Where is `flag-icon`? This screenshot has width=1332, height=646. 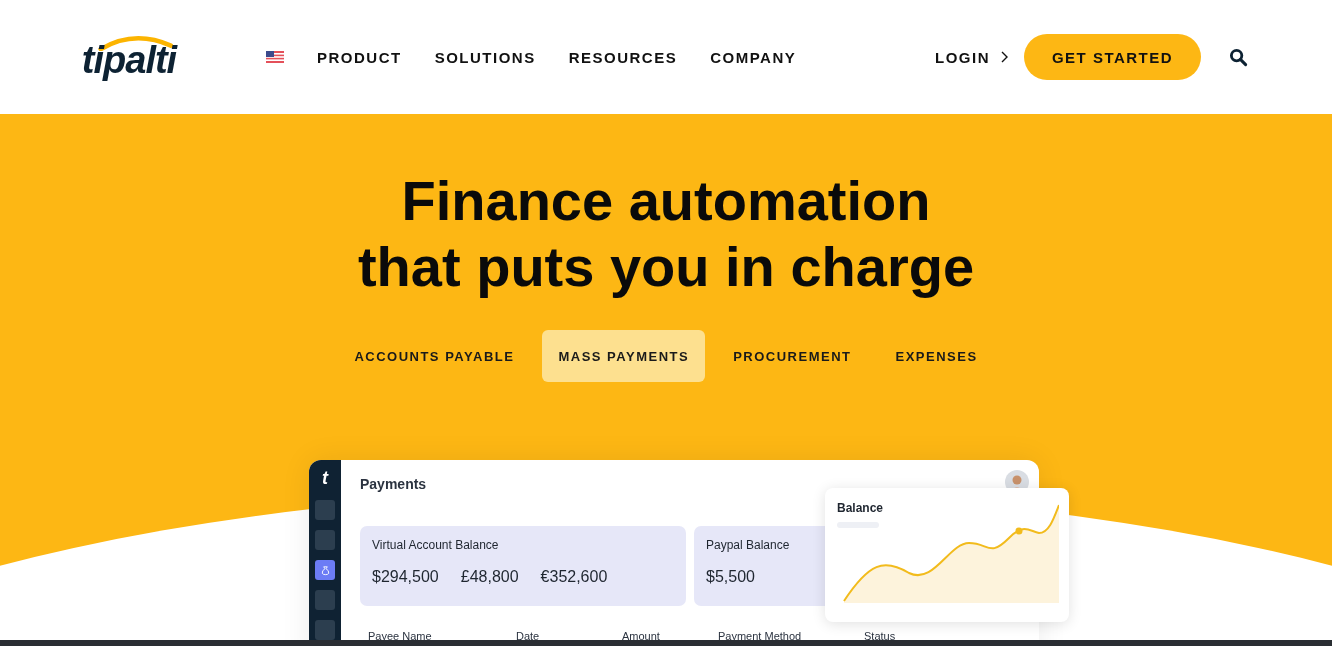 flag-icon is located at coordinates (275, 57).